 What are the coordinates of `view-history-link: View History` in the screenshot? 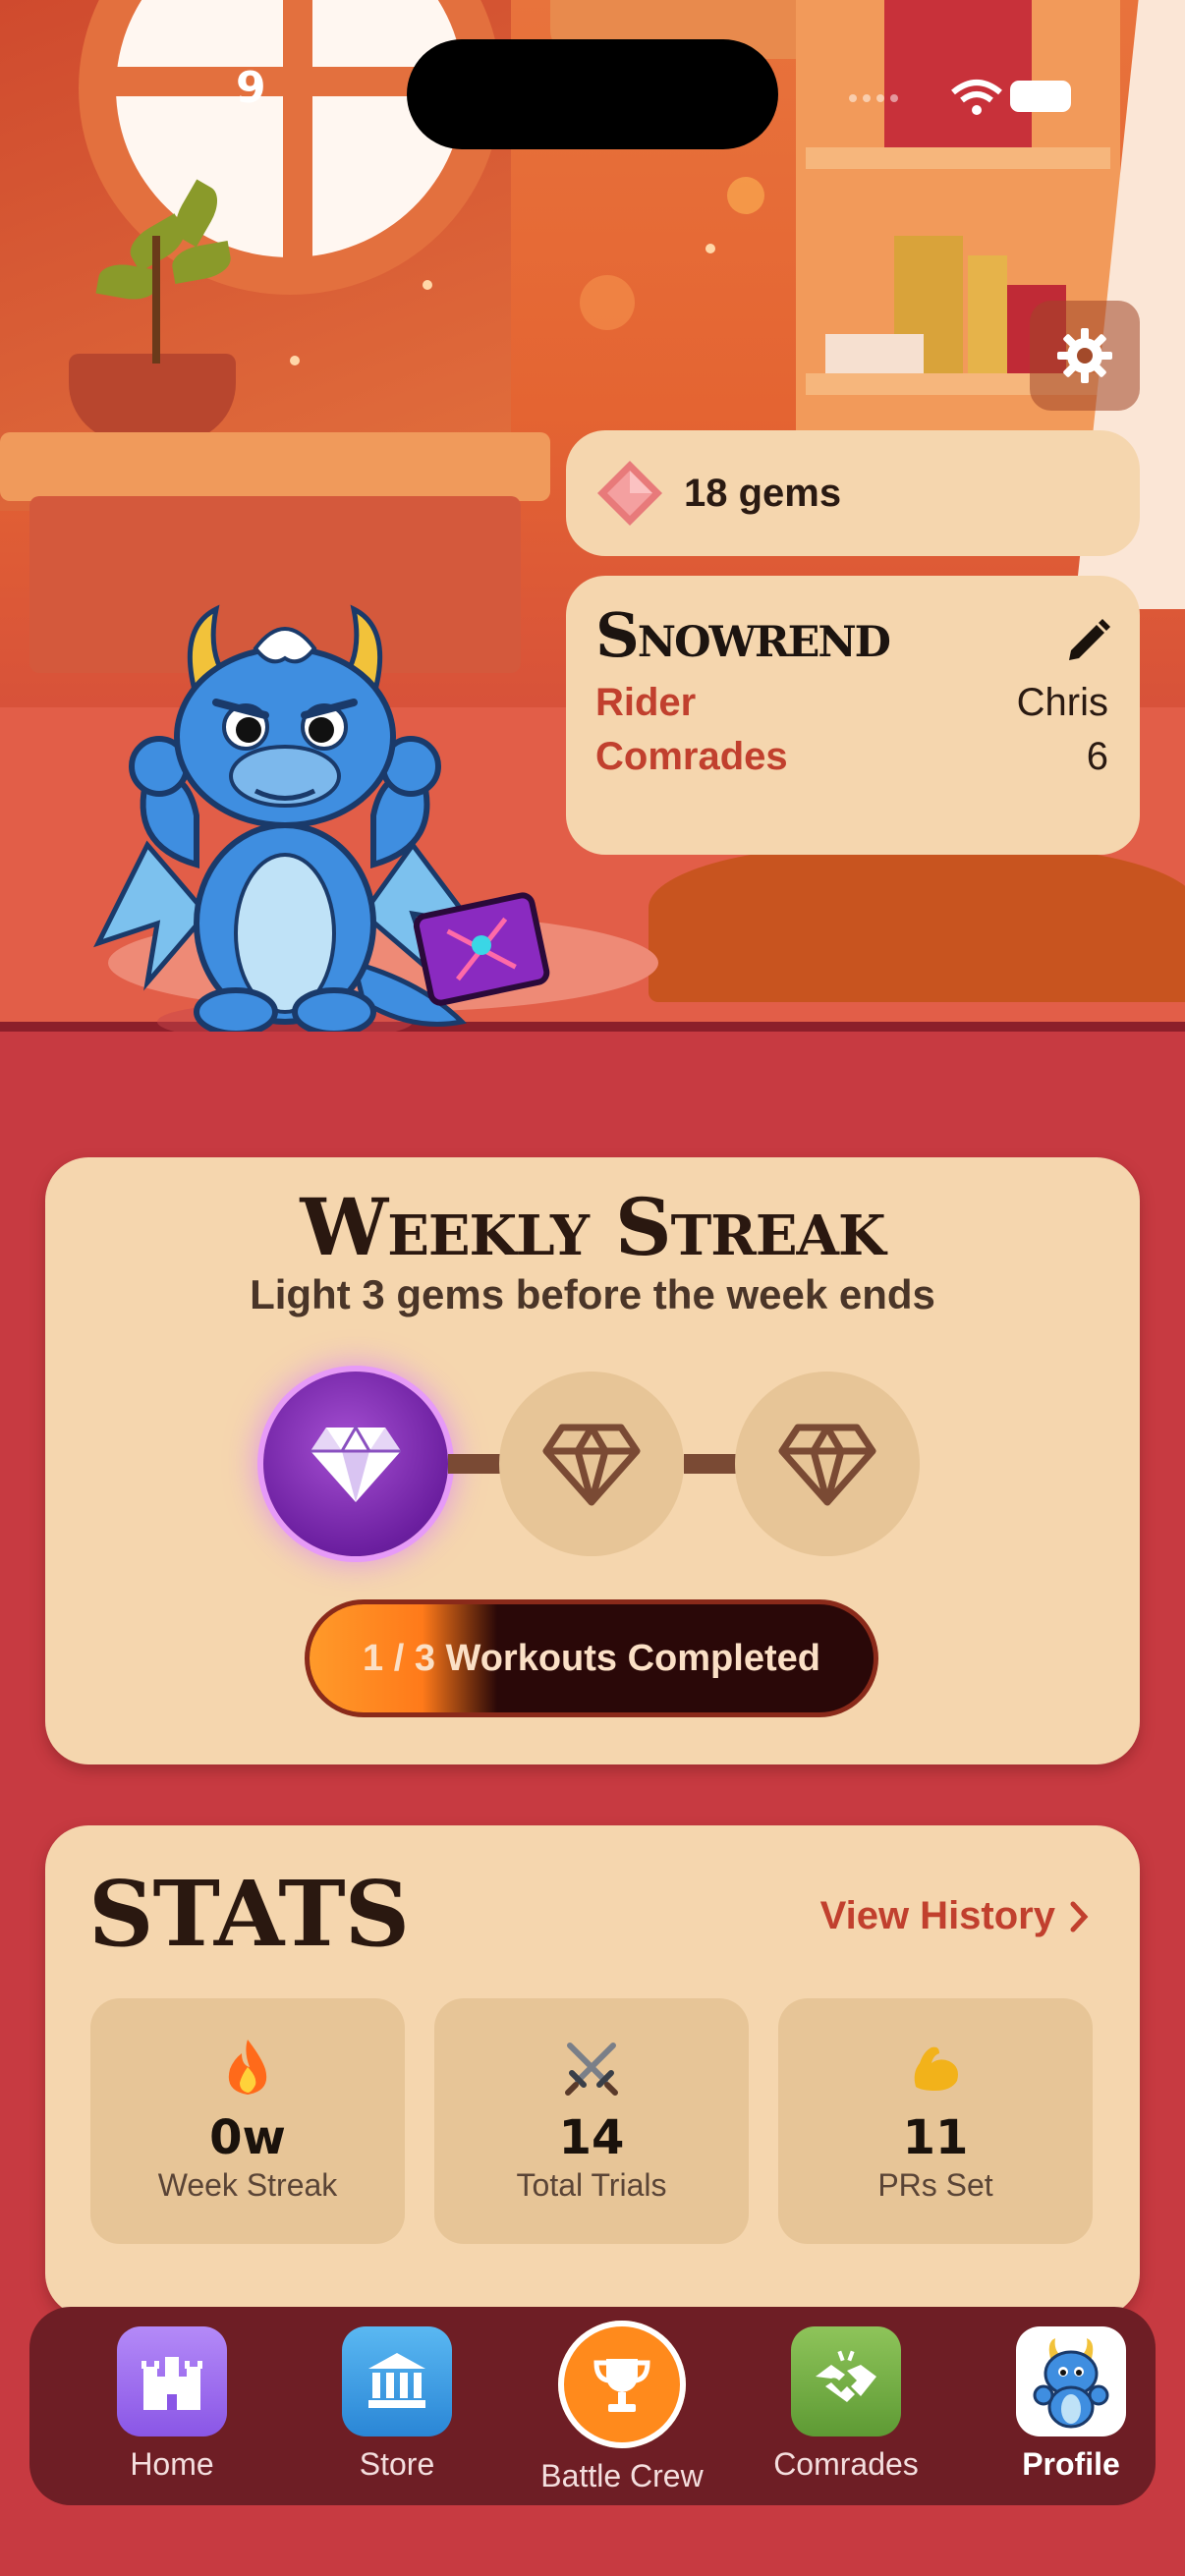 It's located at (956, 1916).